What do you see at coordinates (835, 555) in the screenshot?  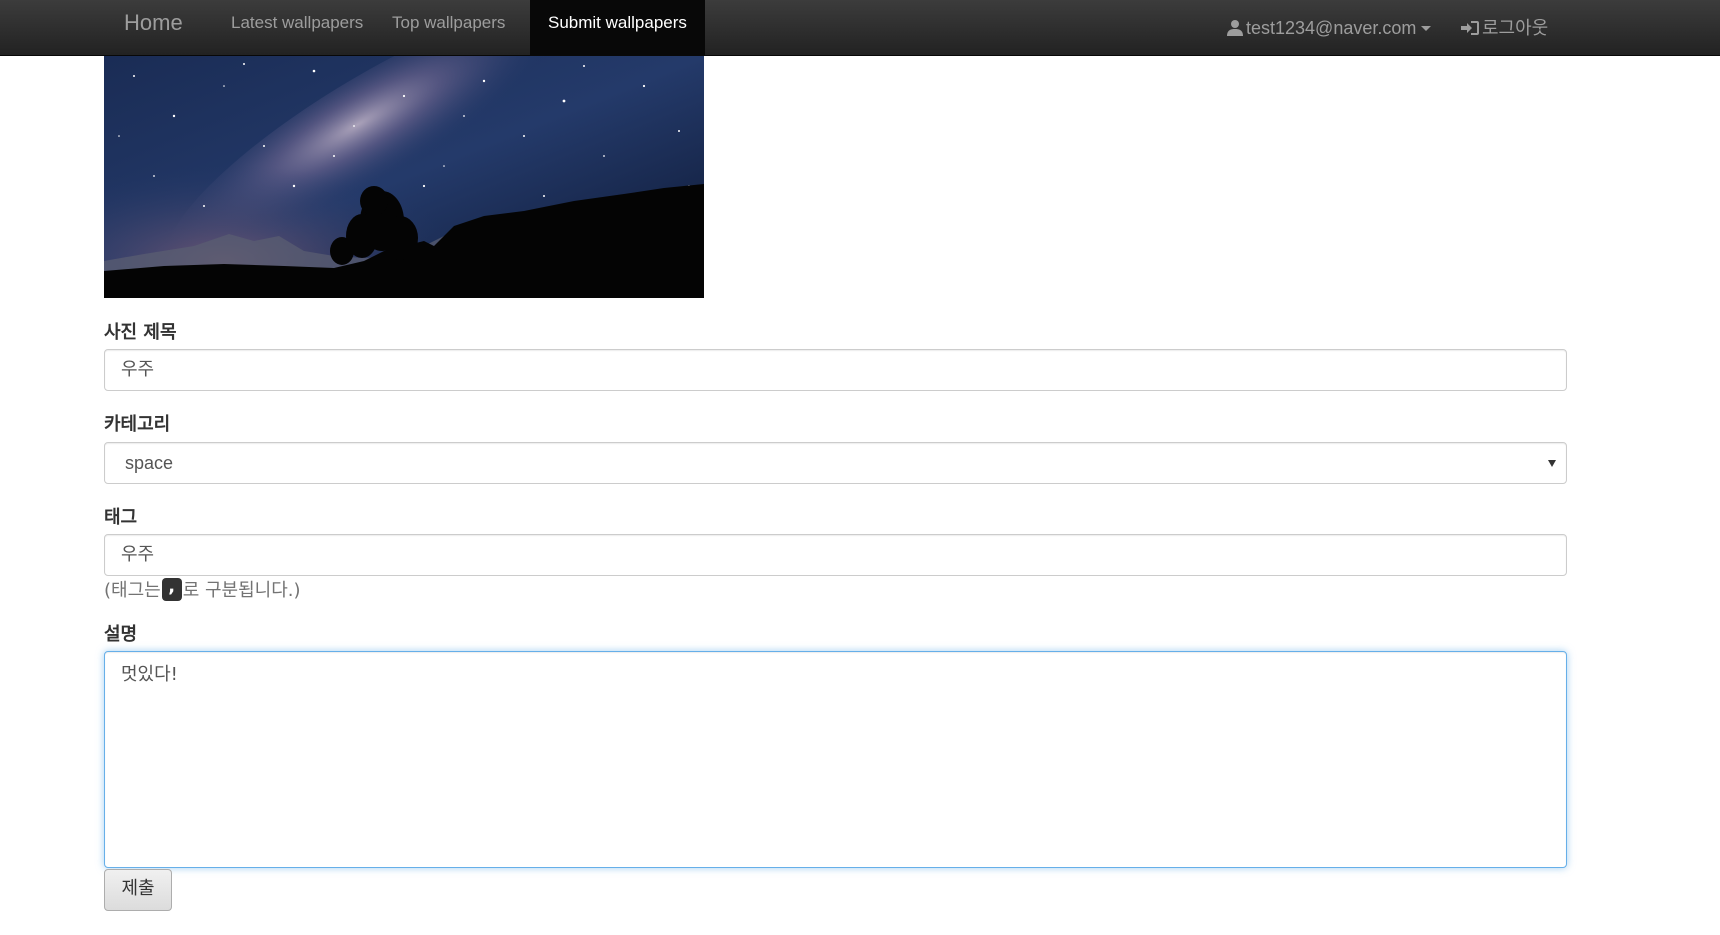 I see `tag-input: 우주` at bounding box center [835, 555].